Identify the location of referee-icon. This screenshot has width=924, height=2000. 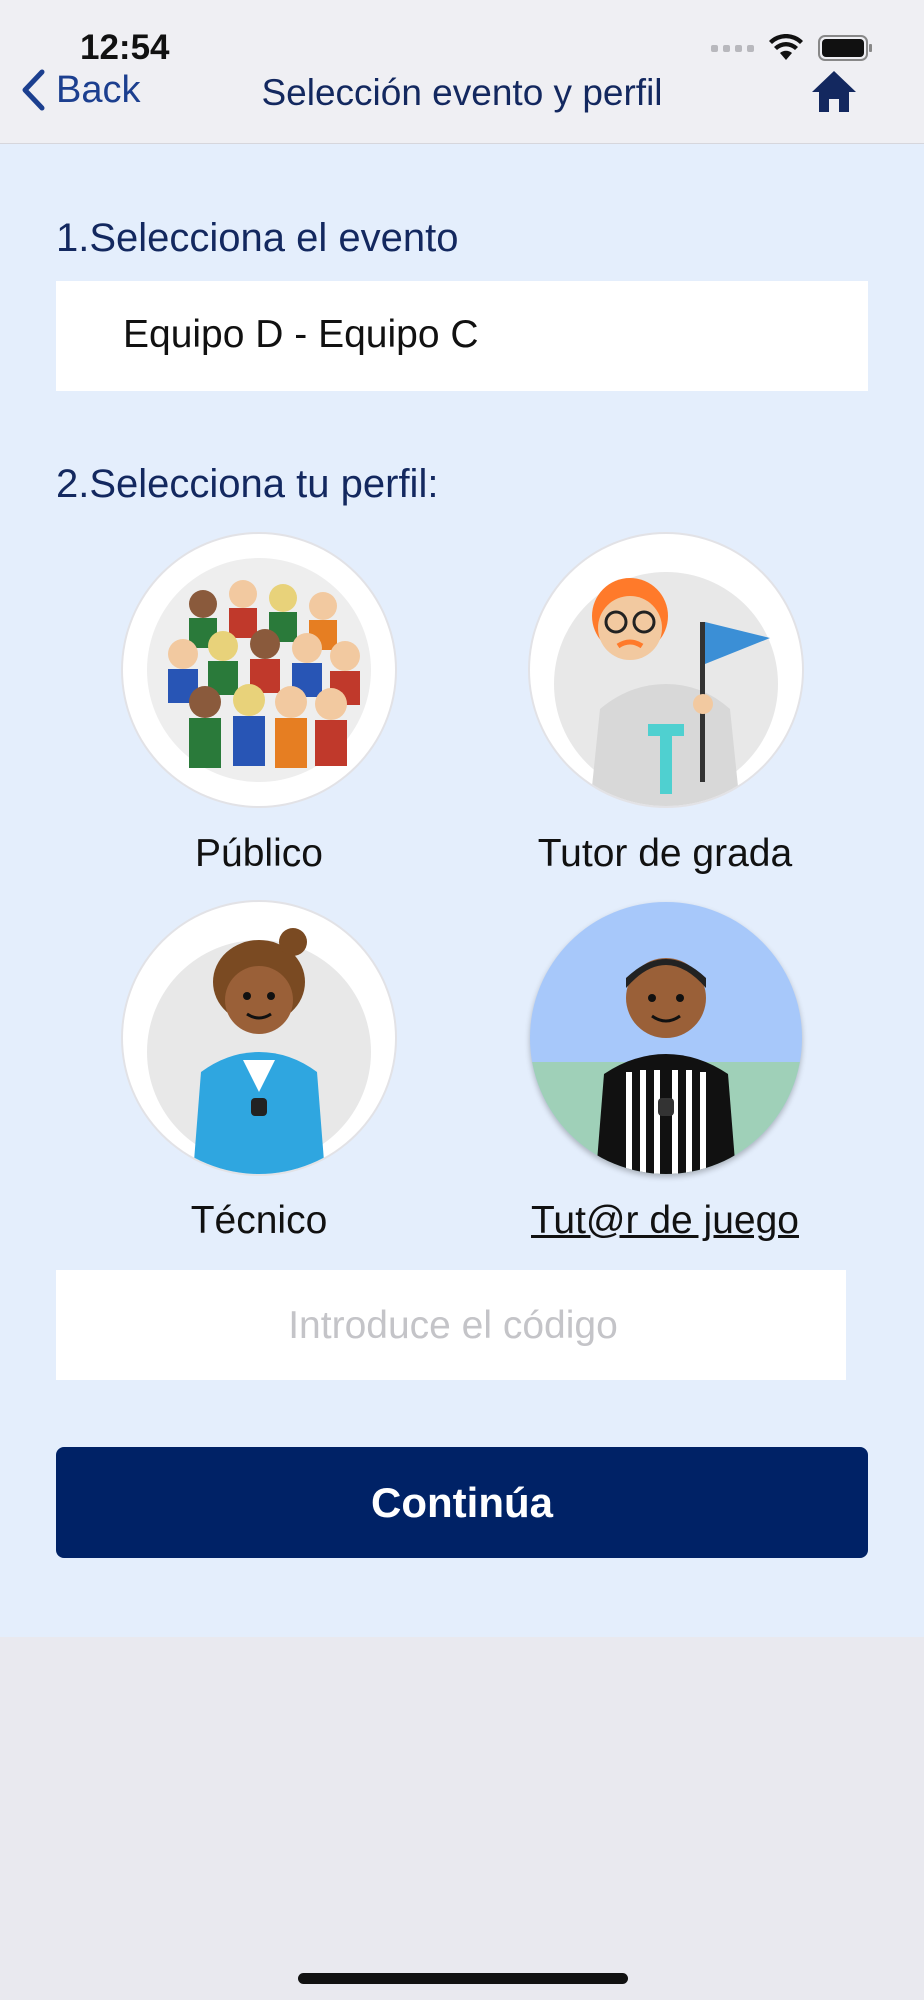
(666, 1066).